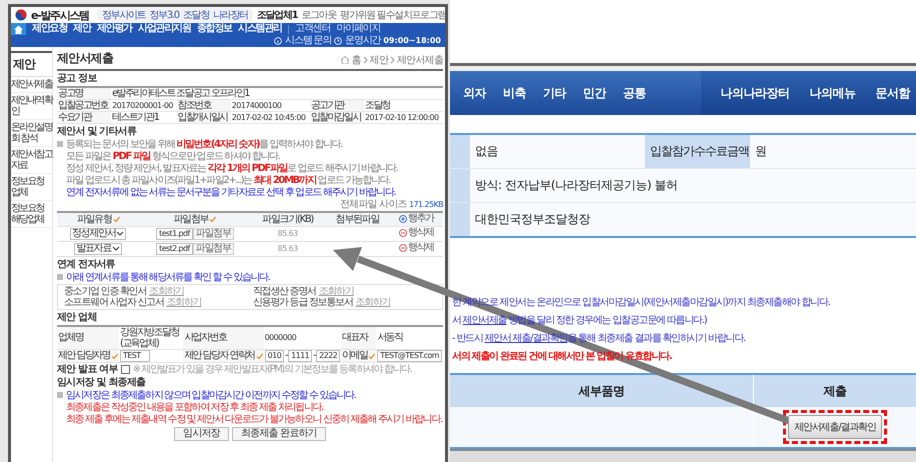  I want to click on field-value: 서동직, so click(389, 337).